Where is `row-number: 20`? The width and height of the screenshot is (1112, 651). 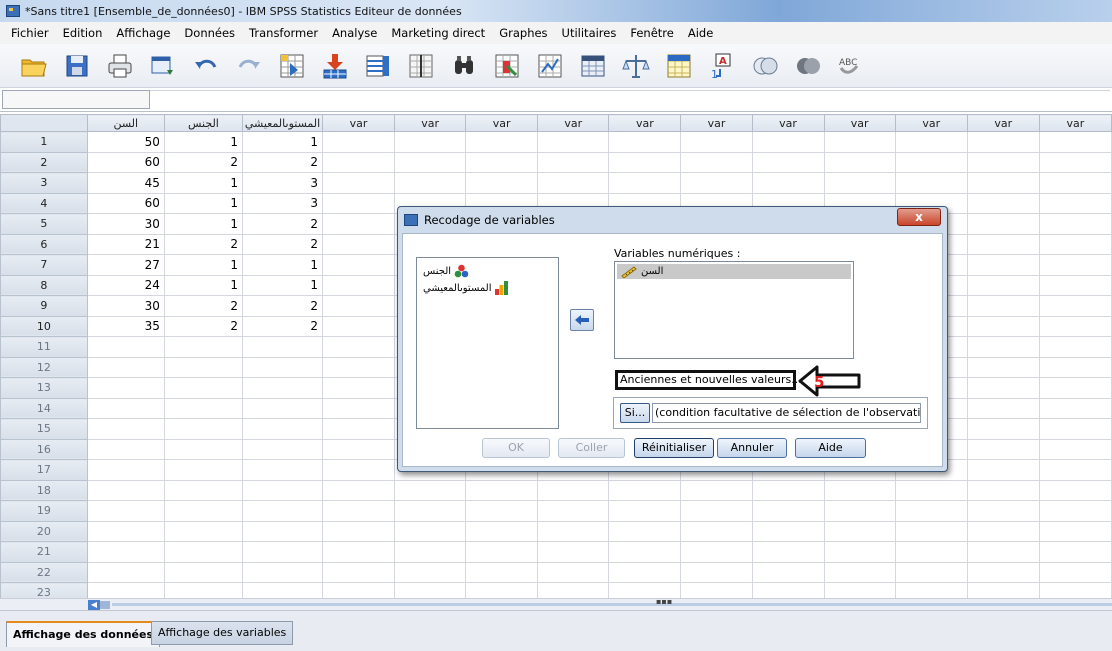
row-number: 20 is located at coordinates (44, 531).